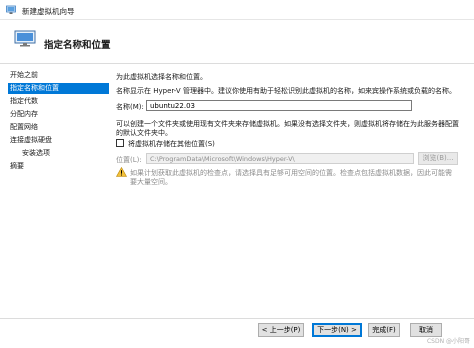 The image size is (474, 348). I want to click on store-elsewhere-label: 将虚拟机存储在其他位置(S), so click(171, 144).